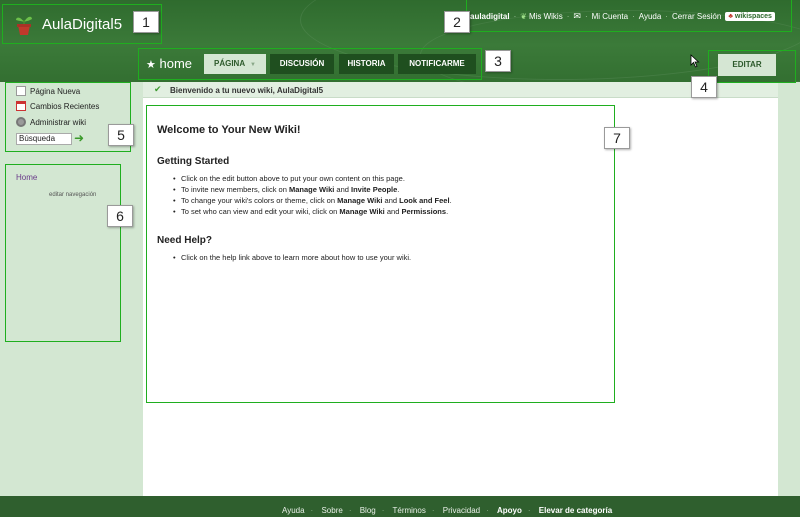  What do you see at coordinates (509, 510) in the screenshot?
I see `footer-link-support: Apoyo` at bounding box center [509, 510].